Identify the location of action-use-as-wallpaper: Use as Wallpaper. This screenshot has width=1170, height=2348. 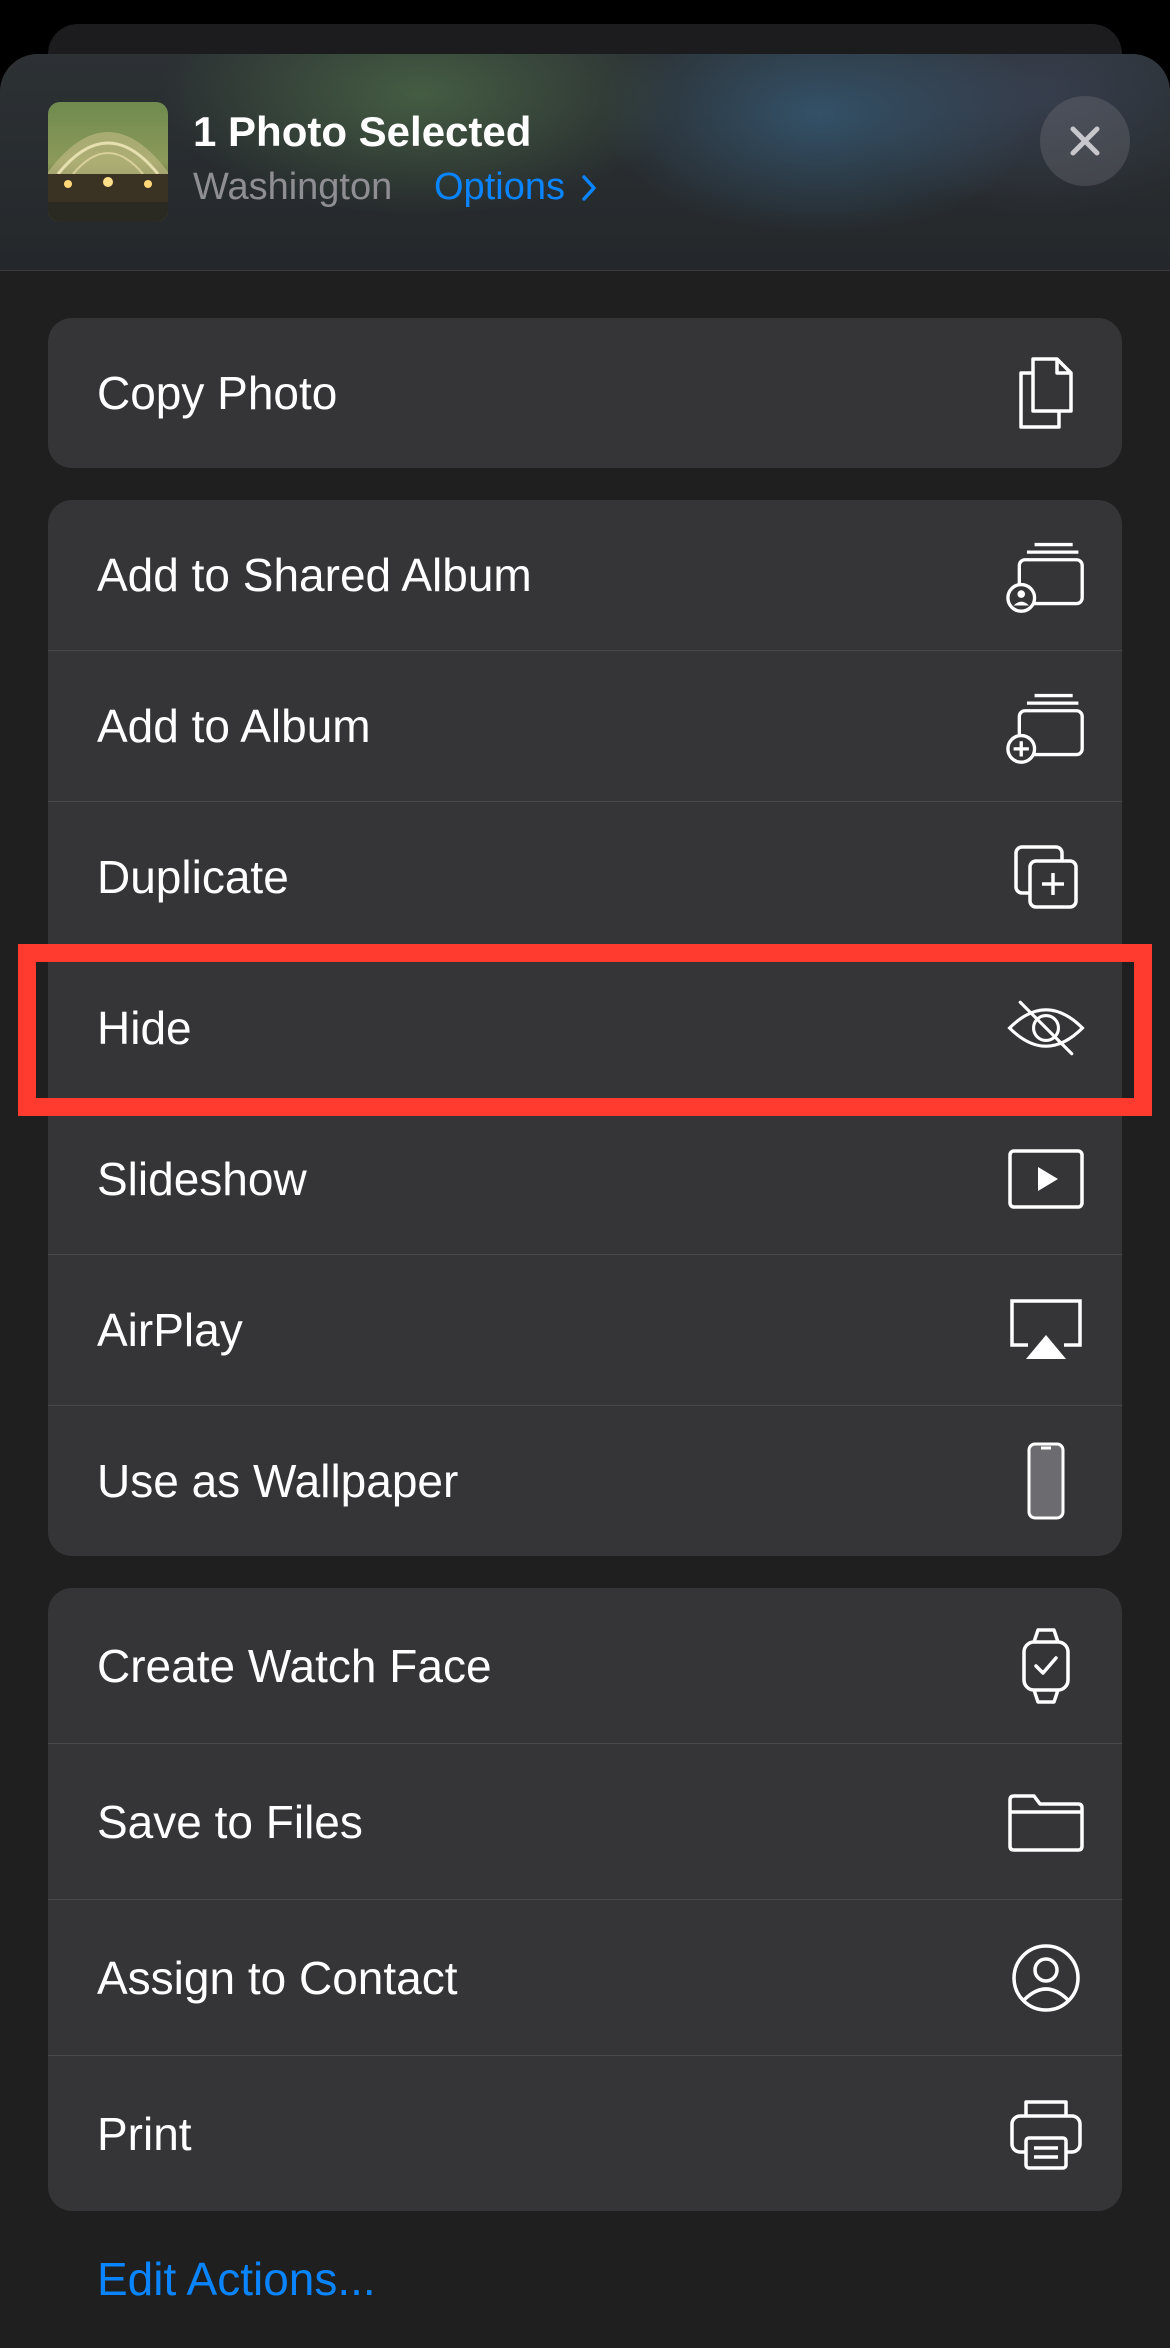
(585, 1481).